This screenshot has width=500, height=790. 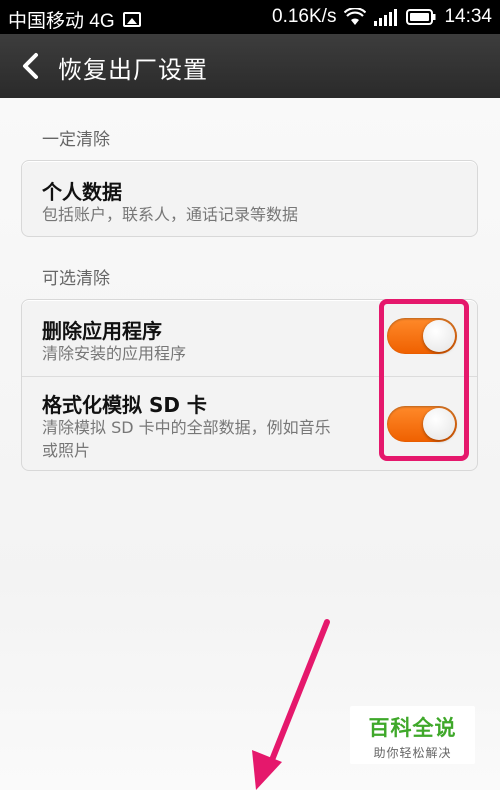 I want to click on back-button, so click(x=32, y=66).